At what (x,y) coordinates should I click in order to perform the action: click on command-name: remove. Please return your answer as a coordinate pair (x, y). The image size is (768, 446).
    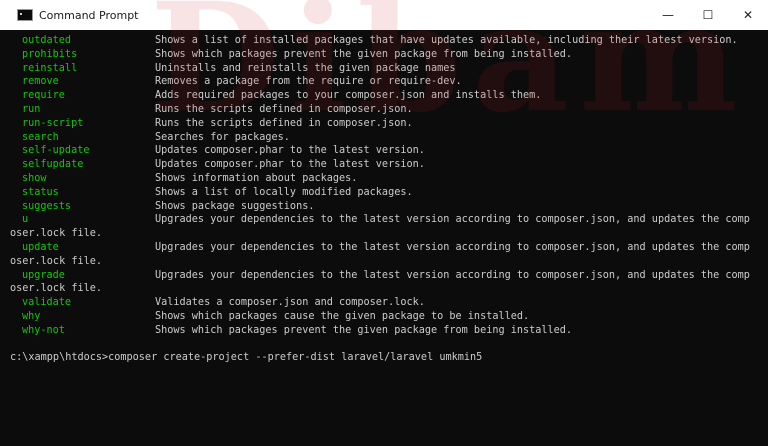
    Looking at the image, I should click on (40, 82).